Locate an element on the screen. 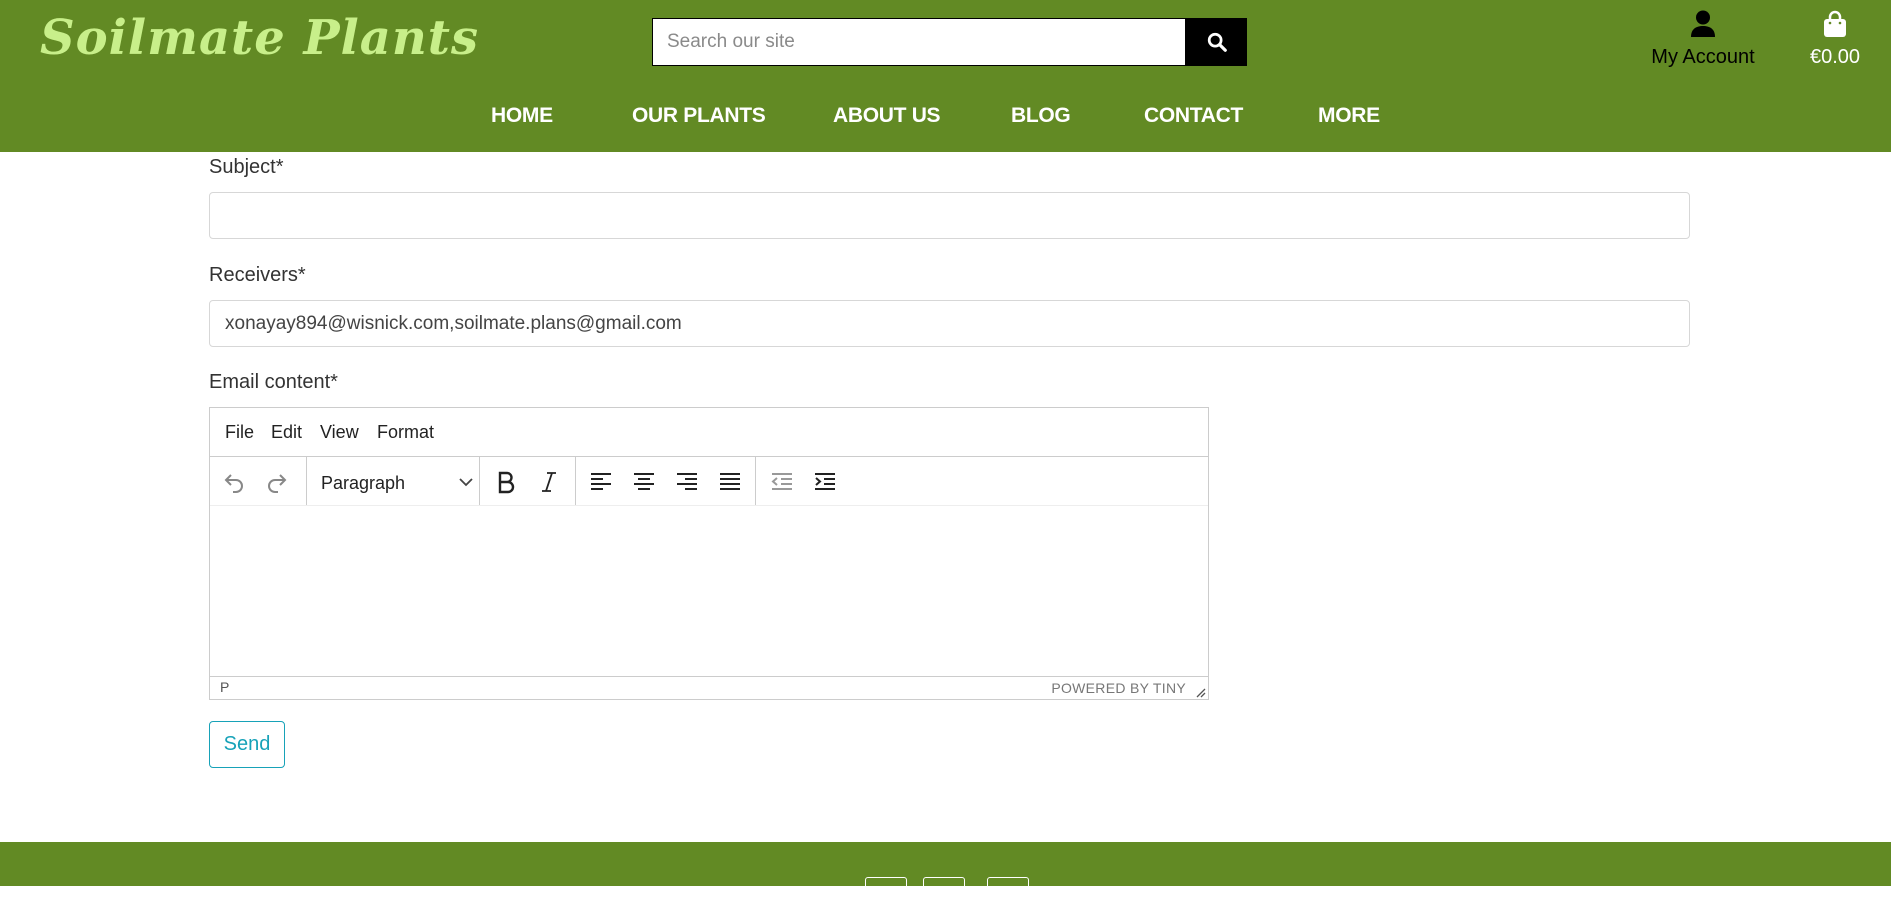 The image size is (1891, 917). italic-button is located at coordinates (549, 482).